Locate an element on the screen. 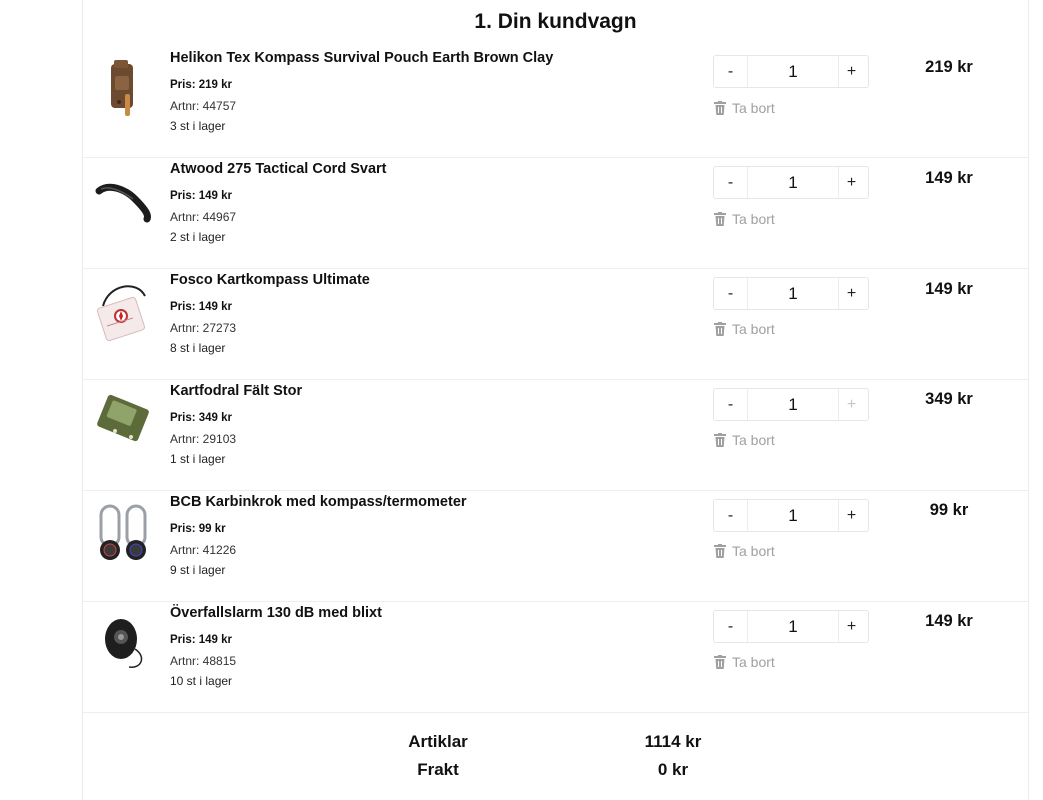  product-image-carabiners is located at coordinates (123, 534).